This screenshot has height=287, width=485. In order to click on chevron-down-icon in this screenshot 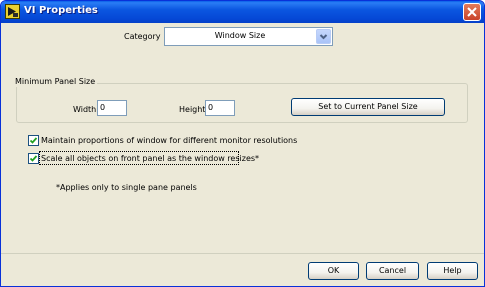, I will do `click(323, 37)`.